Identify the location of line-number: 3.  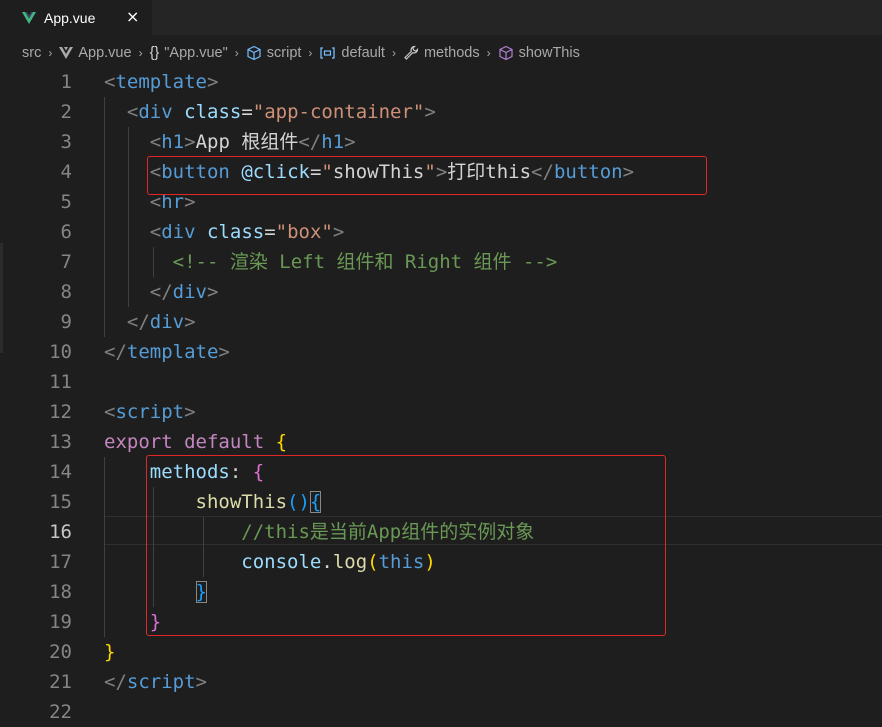
(66, 142).